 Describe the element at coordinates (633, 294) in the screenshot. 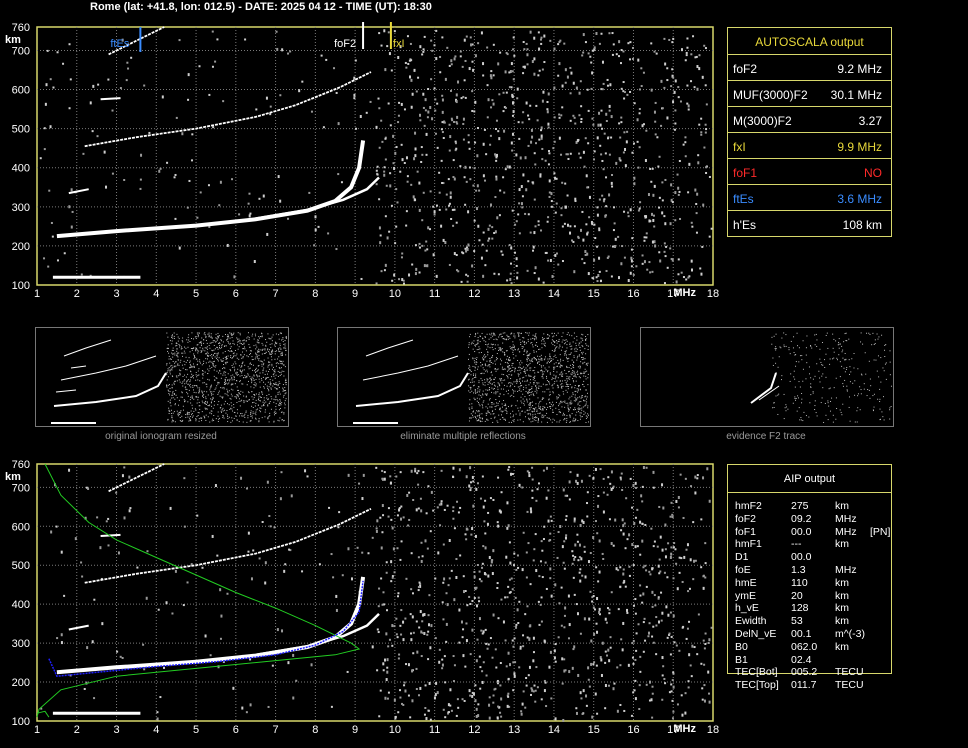

I see `x-tick-label: 16` at that location.